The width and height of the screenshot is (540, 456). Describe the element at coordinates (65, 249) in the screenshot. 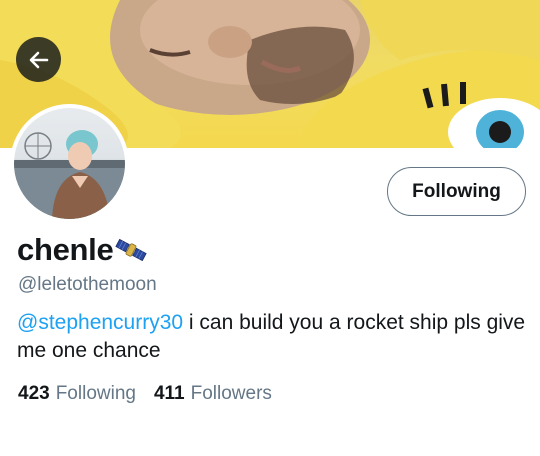

I see `display-name: chenle` at that location.